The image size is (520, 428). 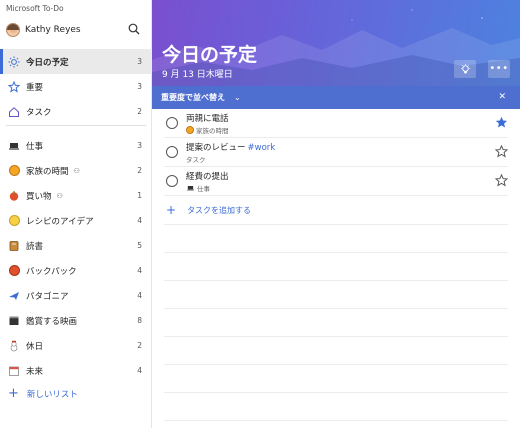 I want to click on sidebar-item-label: 家族の時間, so click(x=47, y=171).